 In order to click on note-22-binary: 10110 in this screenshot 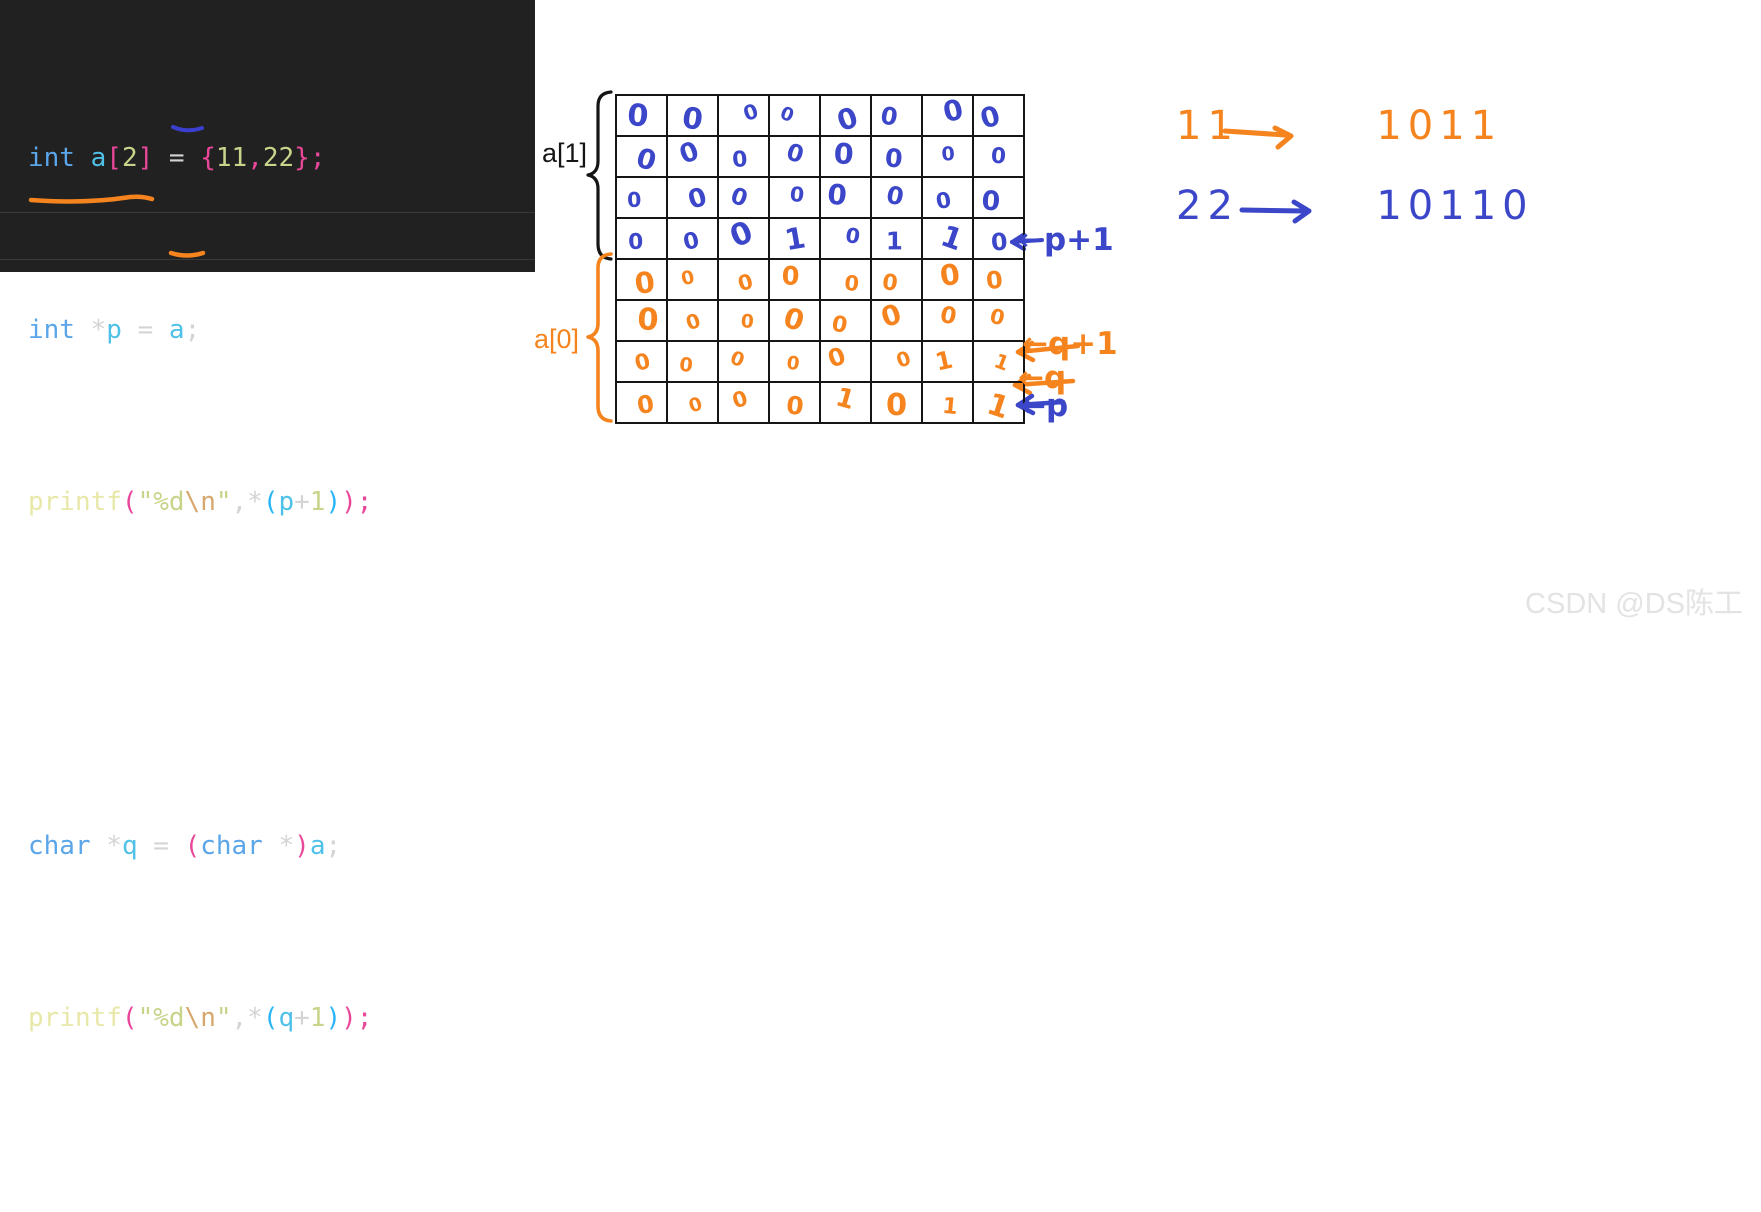, I will do `click(1455, 206)`.